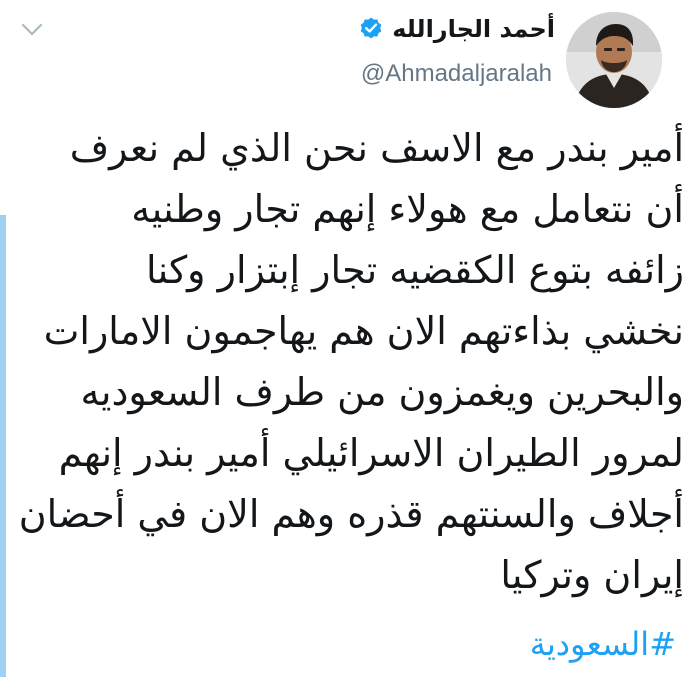 The image size is (700, 677). What do you see at coordinates (371, 453) in the screenshot?
I see `tweet-line: لمرور الطيران الاسرائيلي أمير بندر إنهم` at bounding box center [371, 453].